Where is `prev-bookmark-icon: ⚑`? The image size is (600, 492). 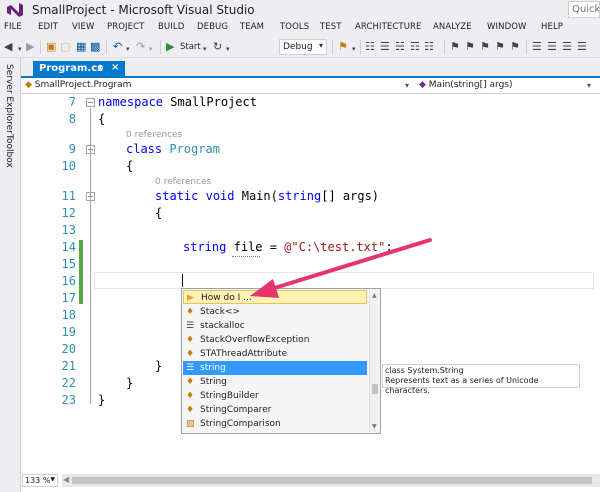
prev-bookmark-icon: ⚑ is located at coordinates (470, 47).